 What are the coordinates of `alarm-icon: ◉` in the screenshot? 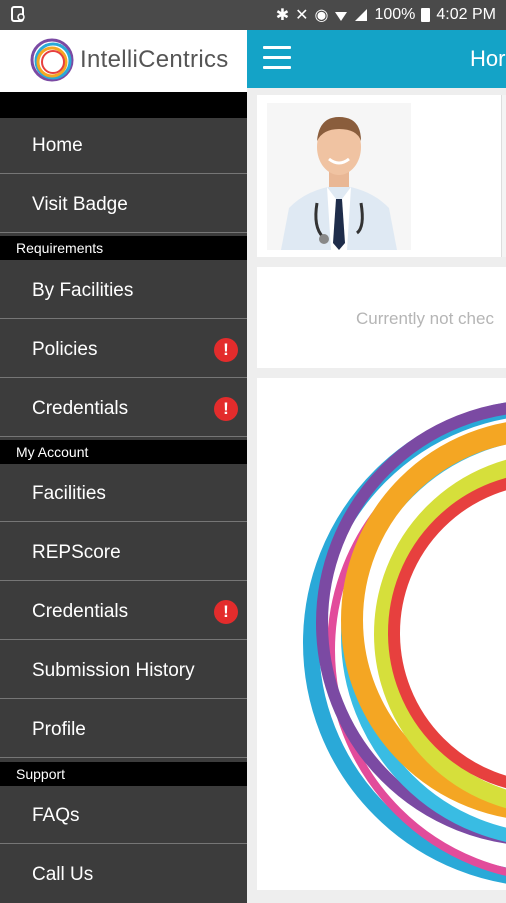 It's located at (321, 15).